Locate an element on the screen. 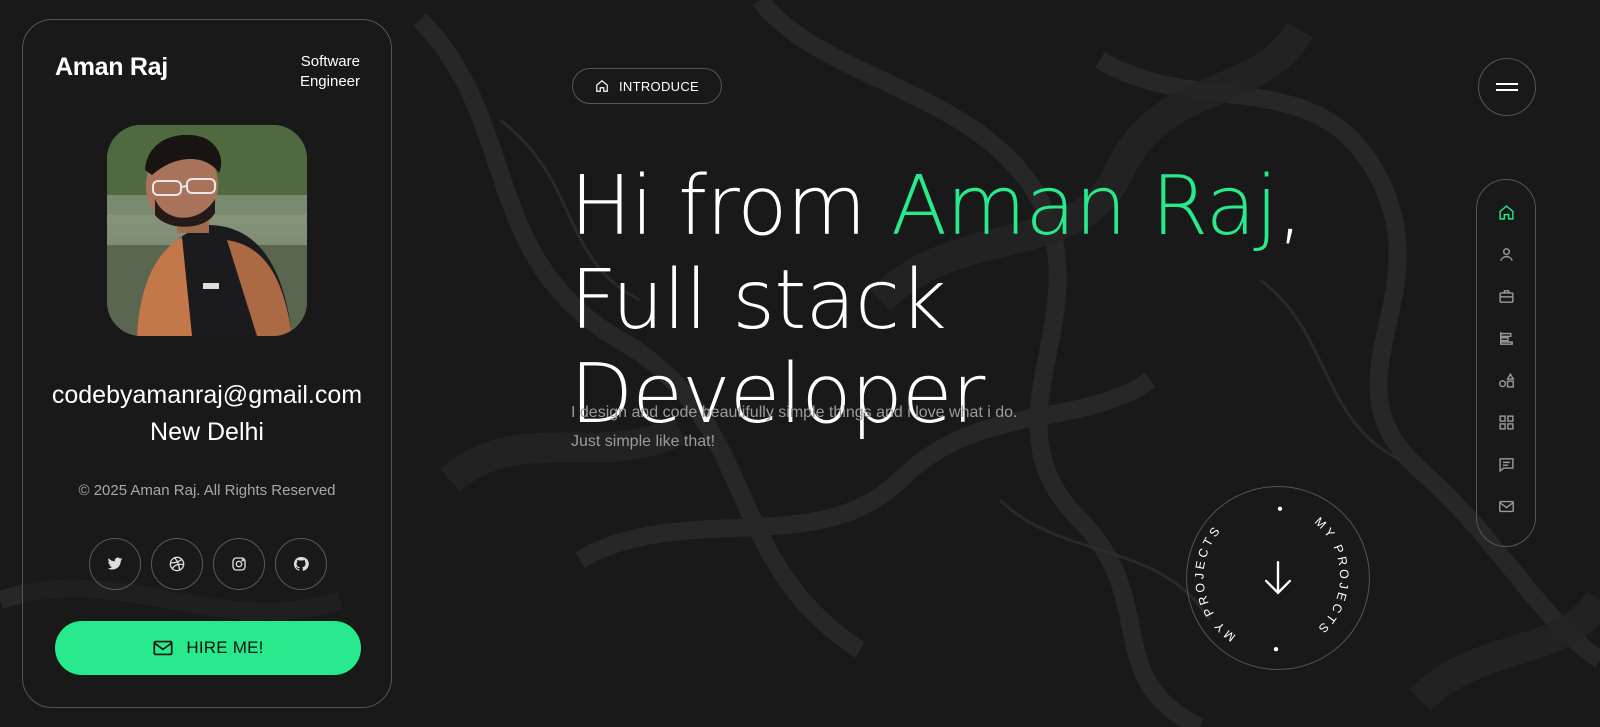 The image size is (1600, 727). nav-home is located at coordinates (1506, 212).